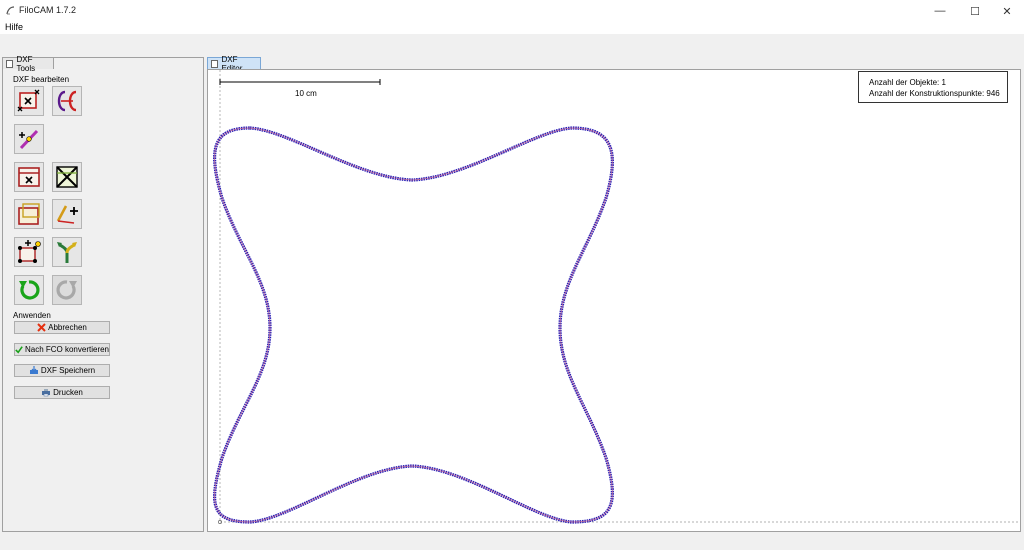  I want to click on tab-dxf-editor: DXF Editor, so click(234, 64).